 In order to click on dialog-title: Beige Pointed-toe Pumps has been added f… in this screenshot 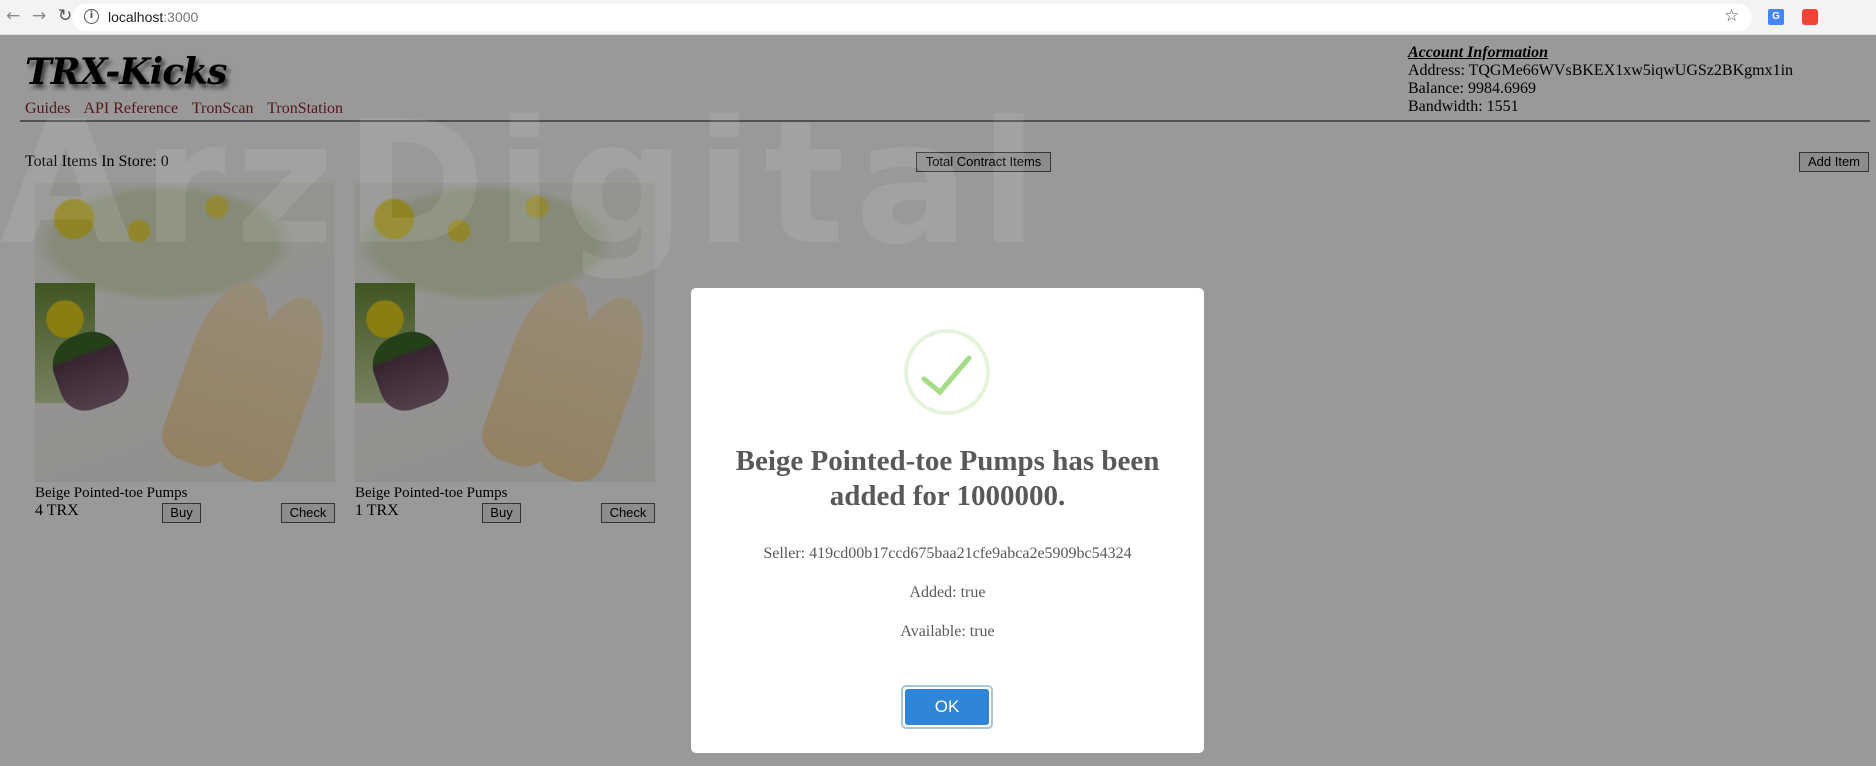, I will do `click(947, 478)`.